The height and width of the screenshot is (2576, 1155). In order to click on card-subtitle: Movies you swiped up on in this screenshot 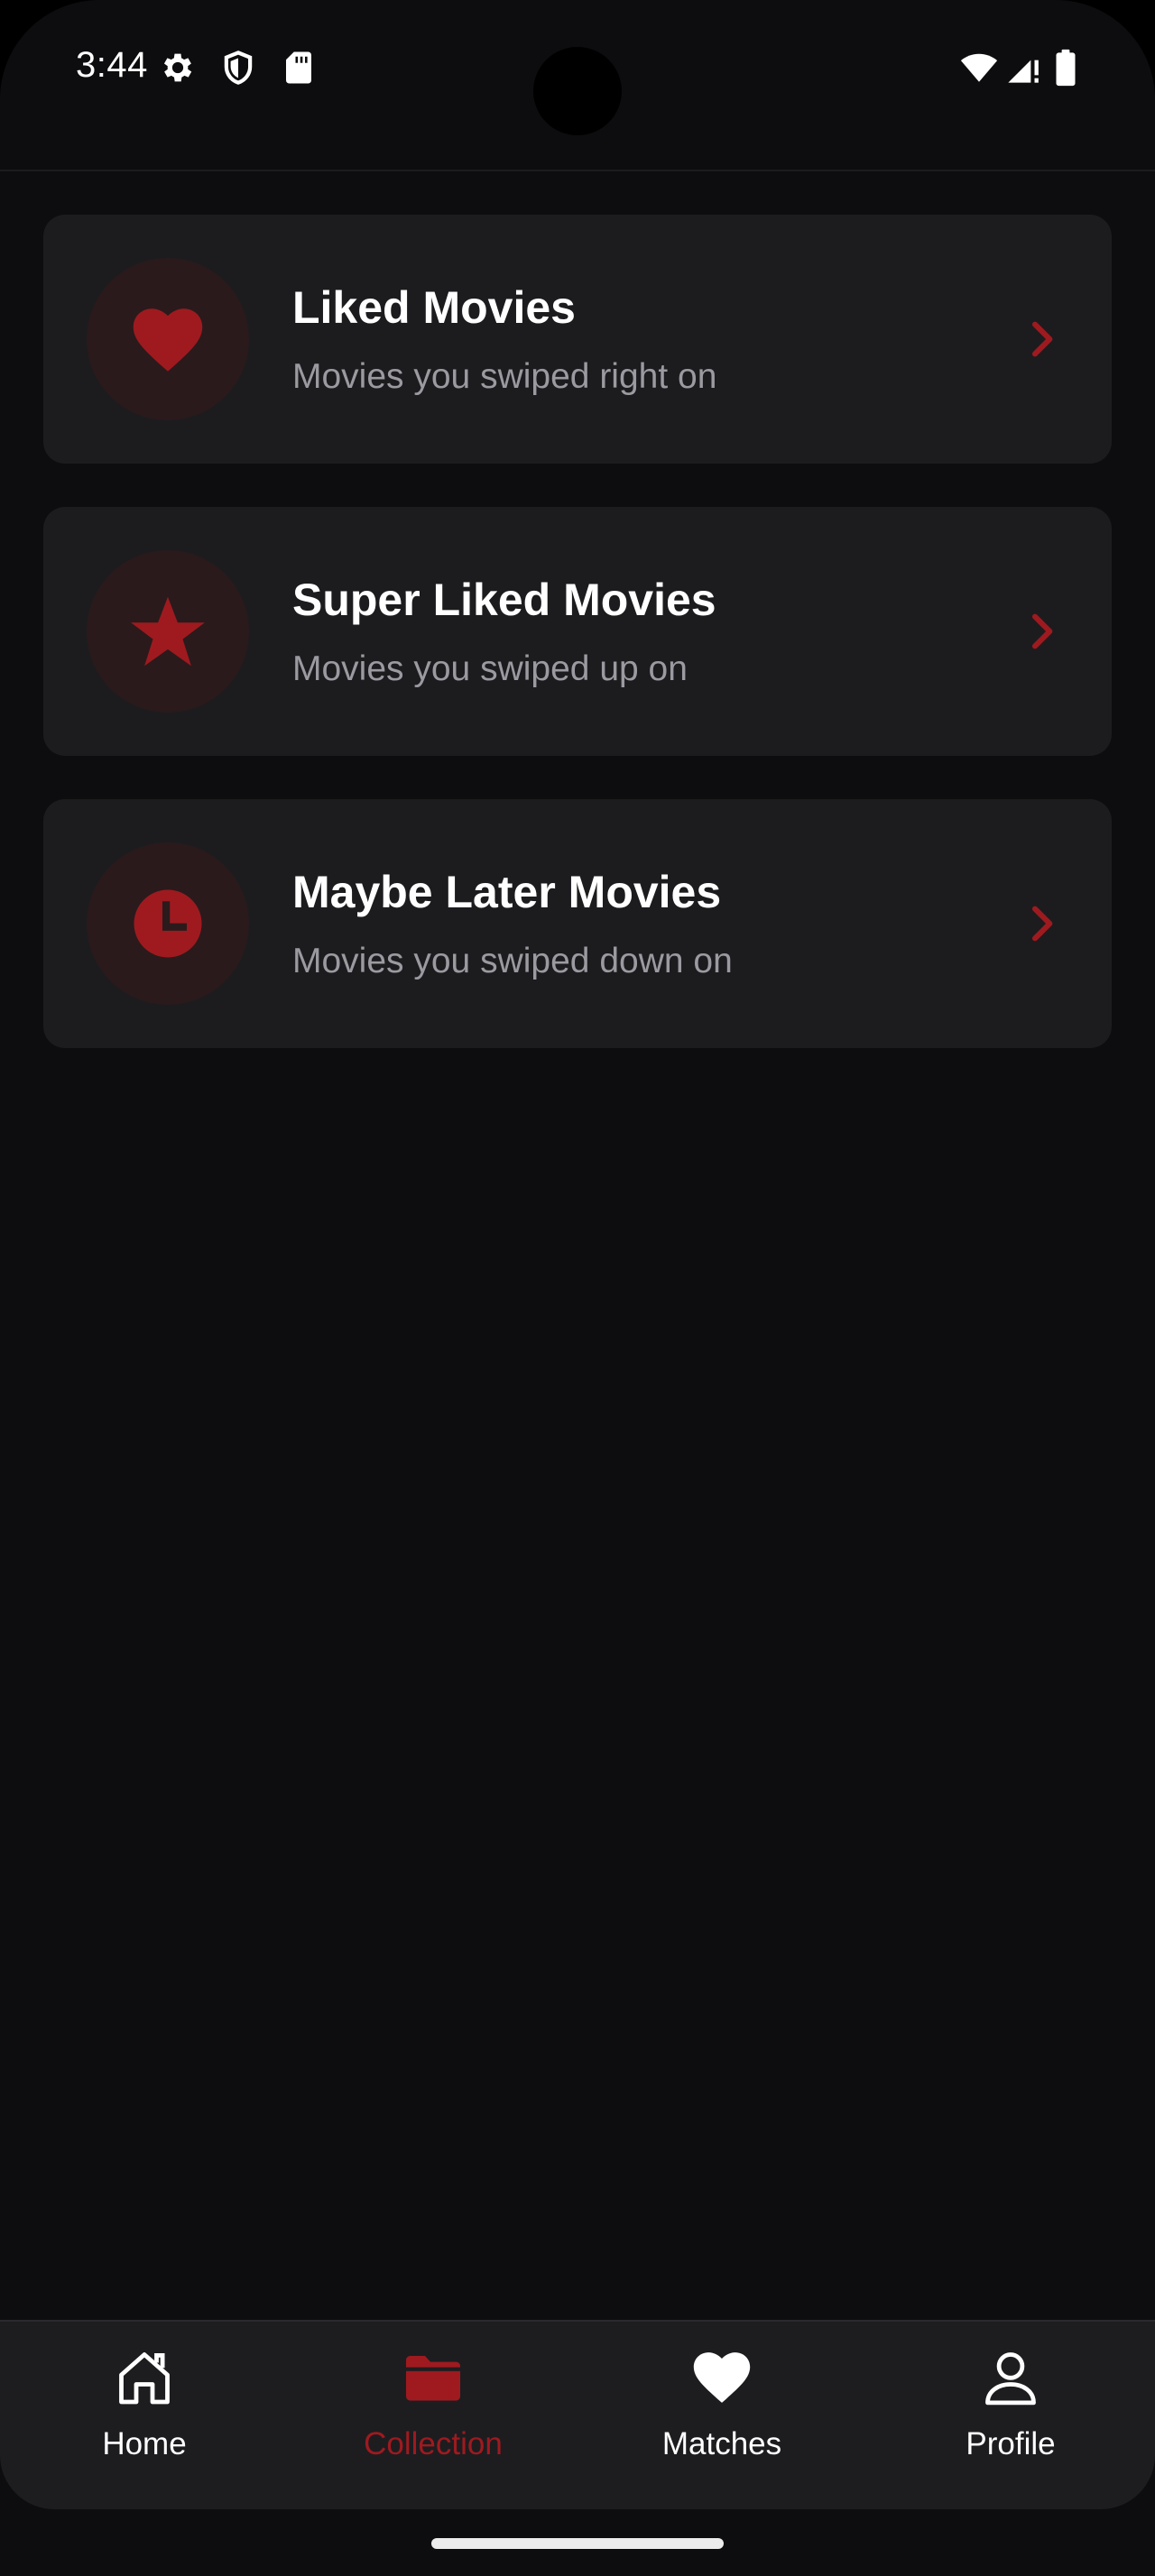, I will do `click(490, 668)`.